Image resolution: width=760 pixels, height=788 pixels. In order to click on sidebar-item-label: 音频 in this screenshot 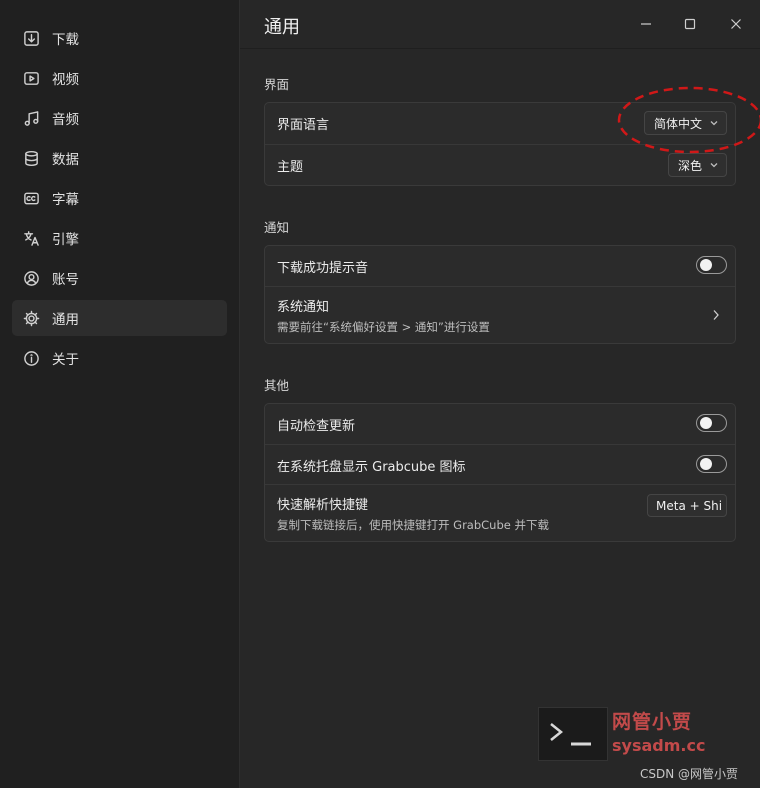, I will do `click(65, 120)`.